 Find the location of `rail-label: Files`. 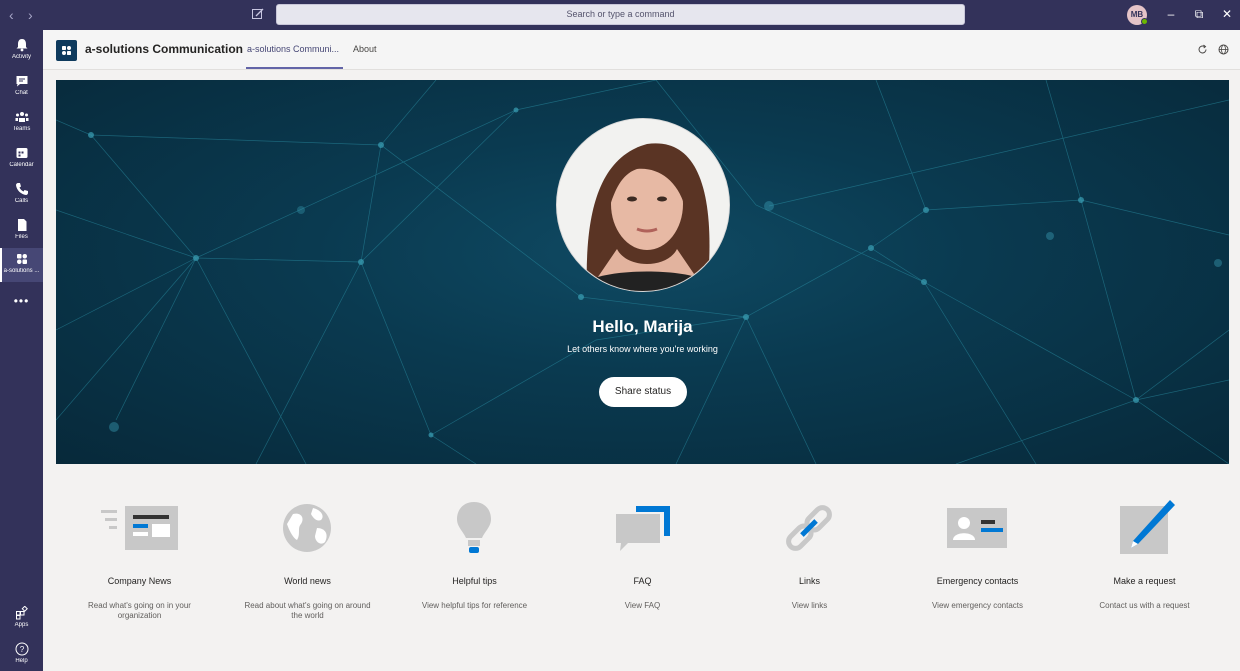

rail-label: Files is located at coordinates (21, 237).